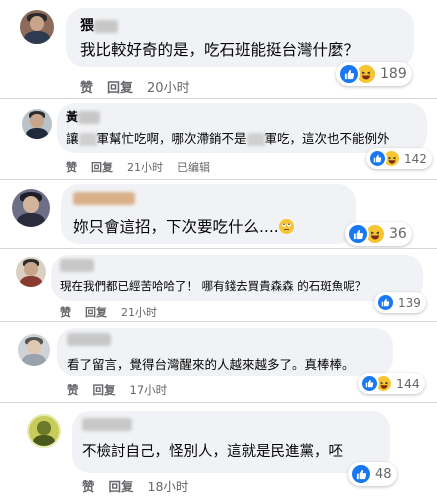 This screenshot has width=437, height=498. Describe the element at coordinates (213, 286) in the screenshot. I see `comment-text: 現在我們都已經苦哈哈了！ 哪有錢去買貴森森 的石斑魚呢？` at that location.